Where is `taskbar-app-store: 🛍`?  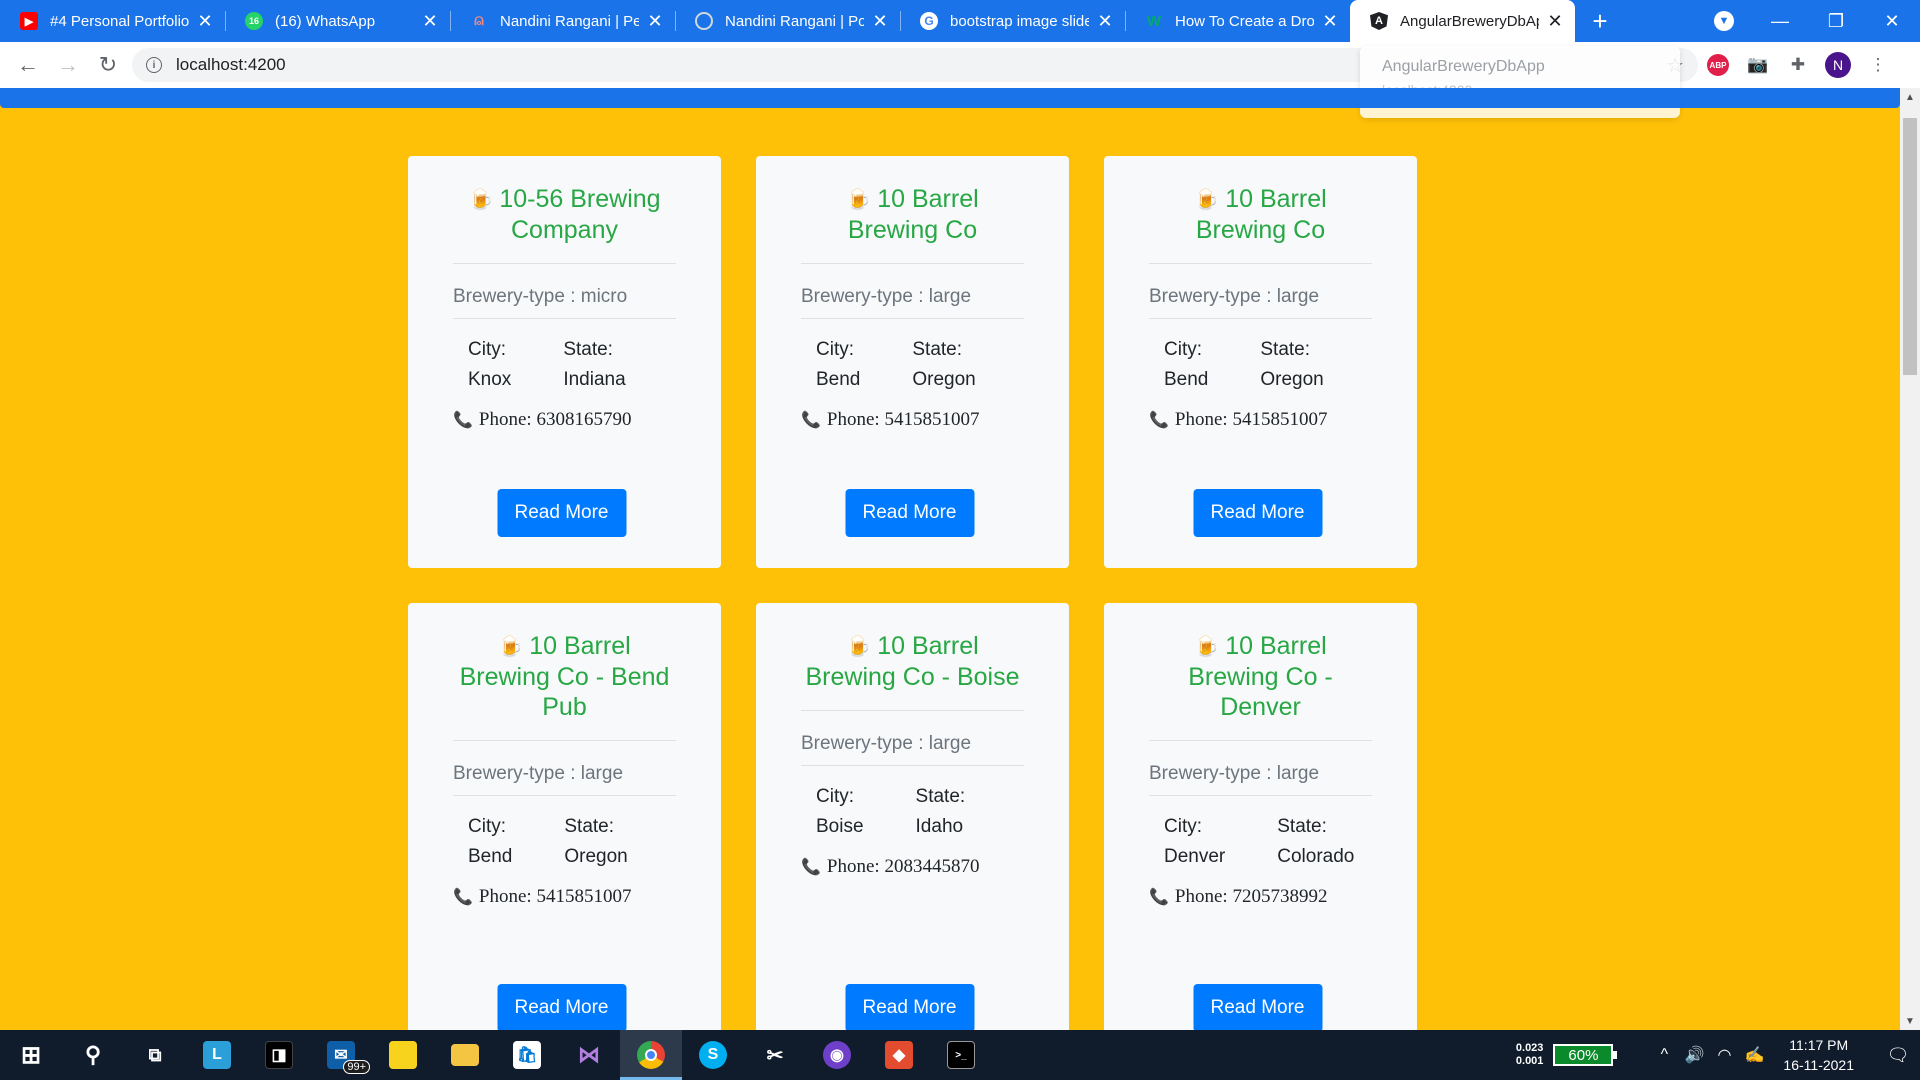 taskbar-app-store: 🛍 is located at coordinates (527, 1055).